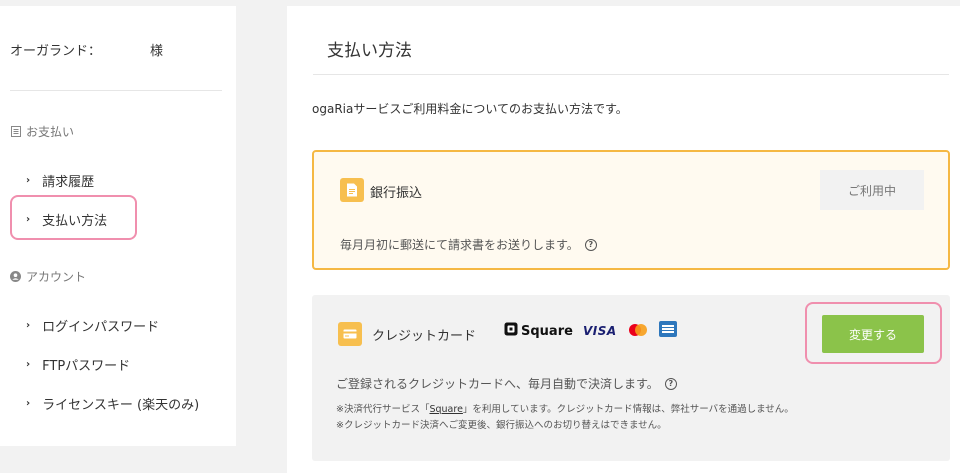 Image resolution: width=960 pixels, height=473 pixels. I want to click on document-icon, so click(352, 190).